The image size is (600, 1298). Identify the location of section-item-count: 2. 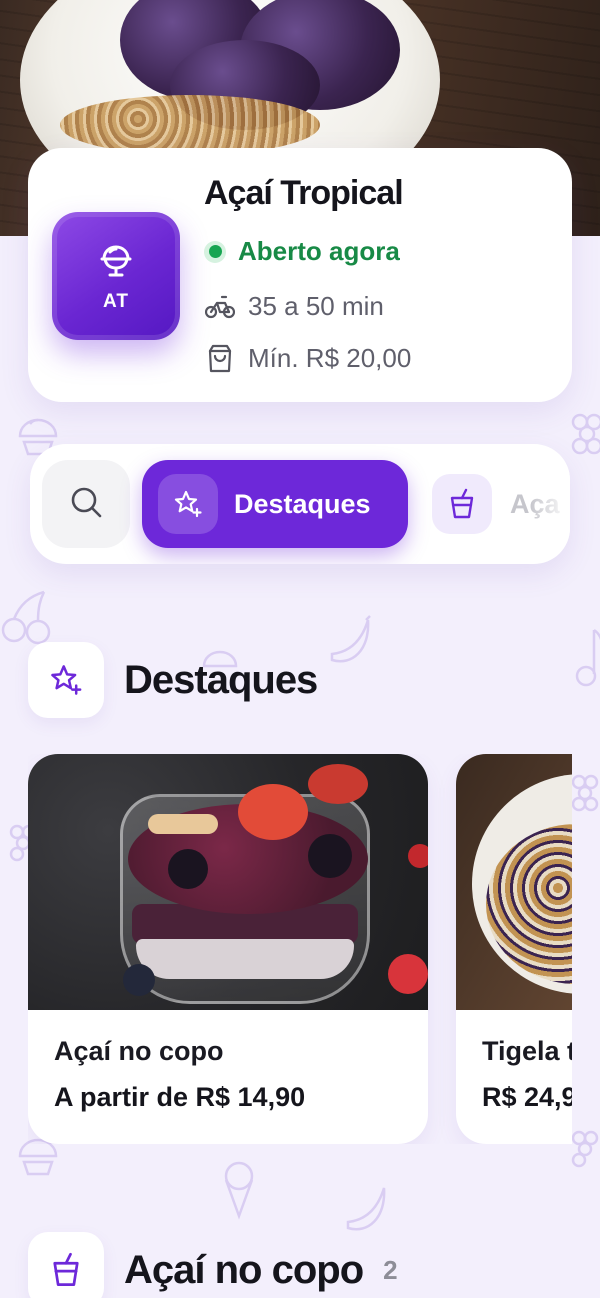
(390, 1269).